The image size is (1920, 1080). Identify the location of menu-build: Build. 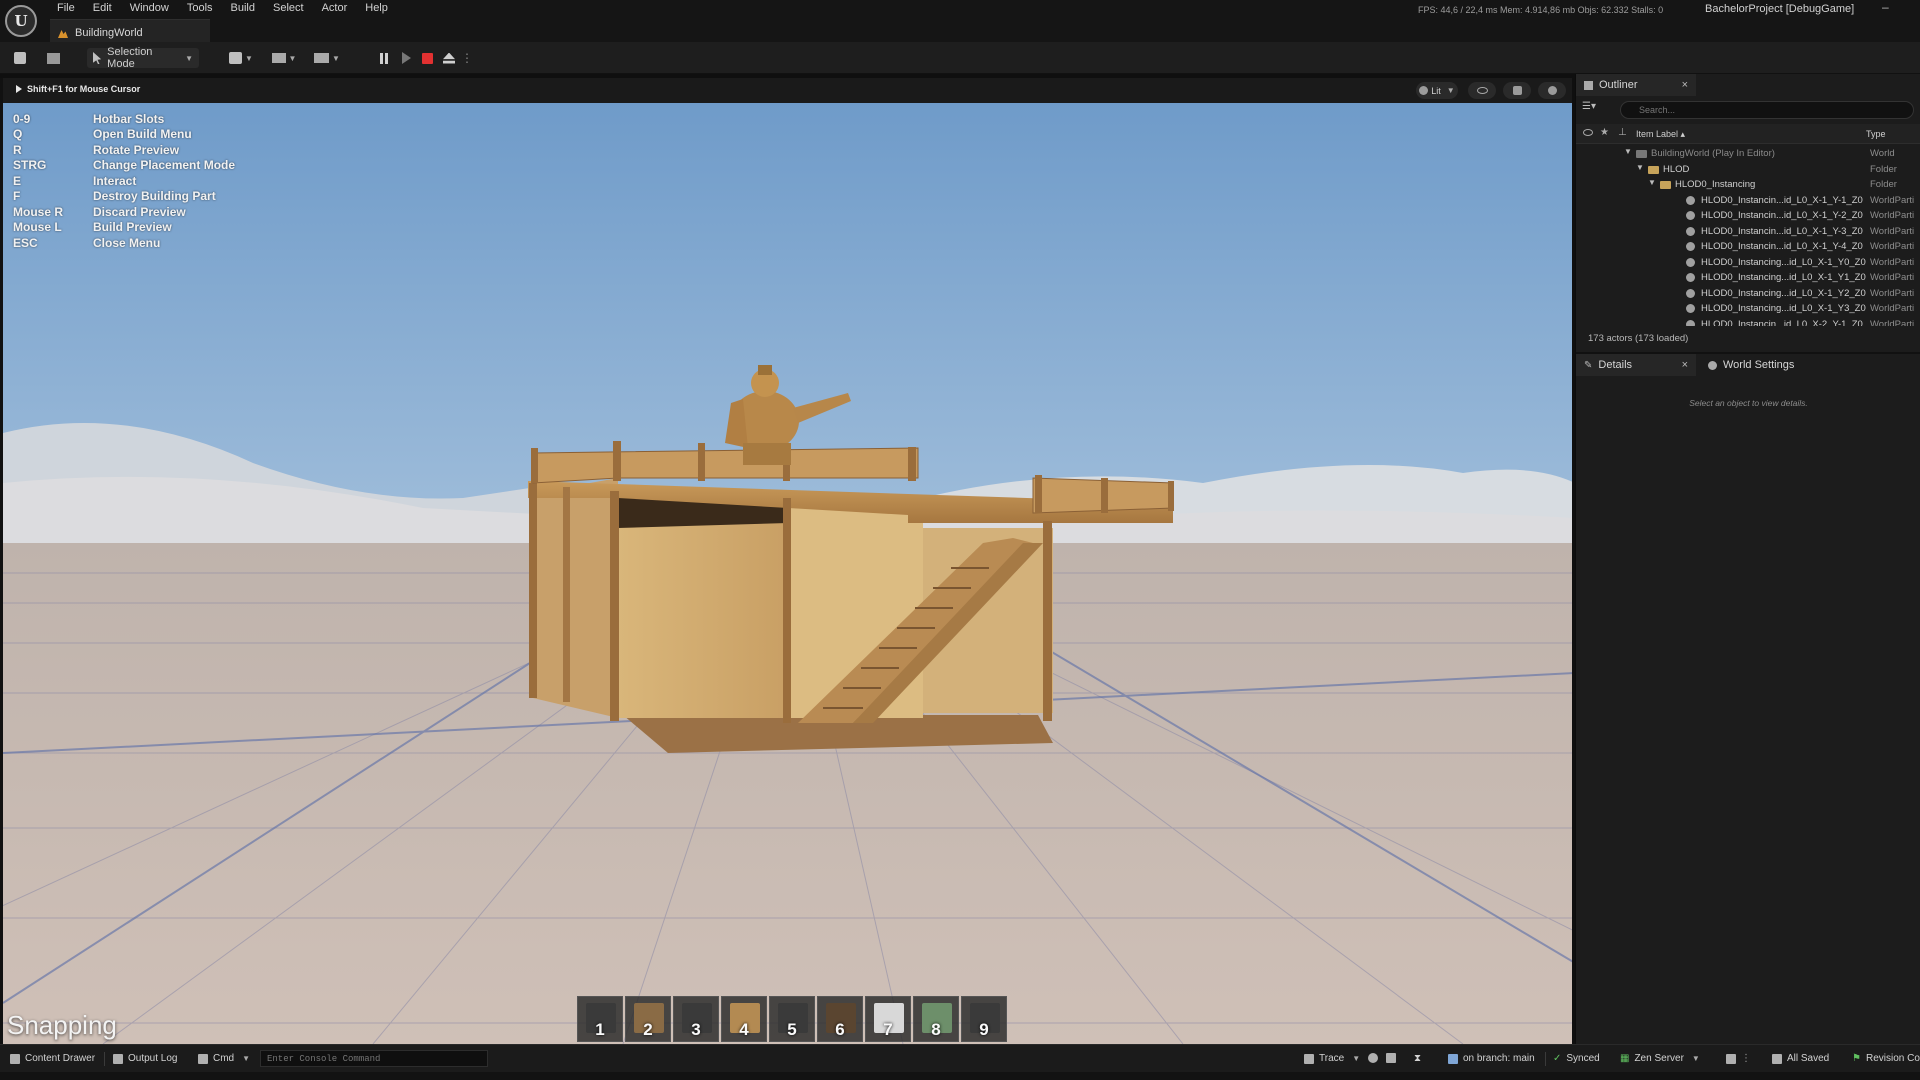
(243, 8).